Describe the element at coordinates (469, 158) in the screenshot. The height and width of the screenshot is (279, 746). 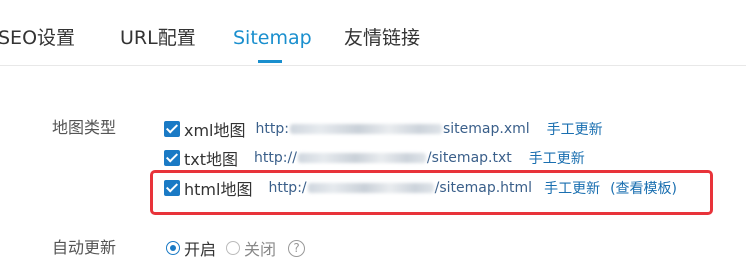
I see `url-suffix: /sitemap.txt` at that location.